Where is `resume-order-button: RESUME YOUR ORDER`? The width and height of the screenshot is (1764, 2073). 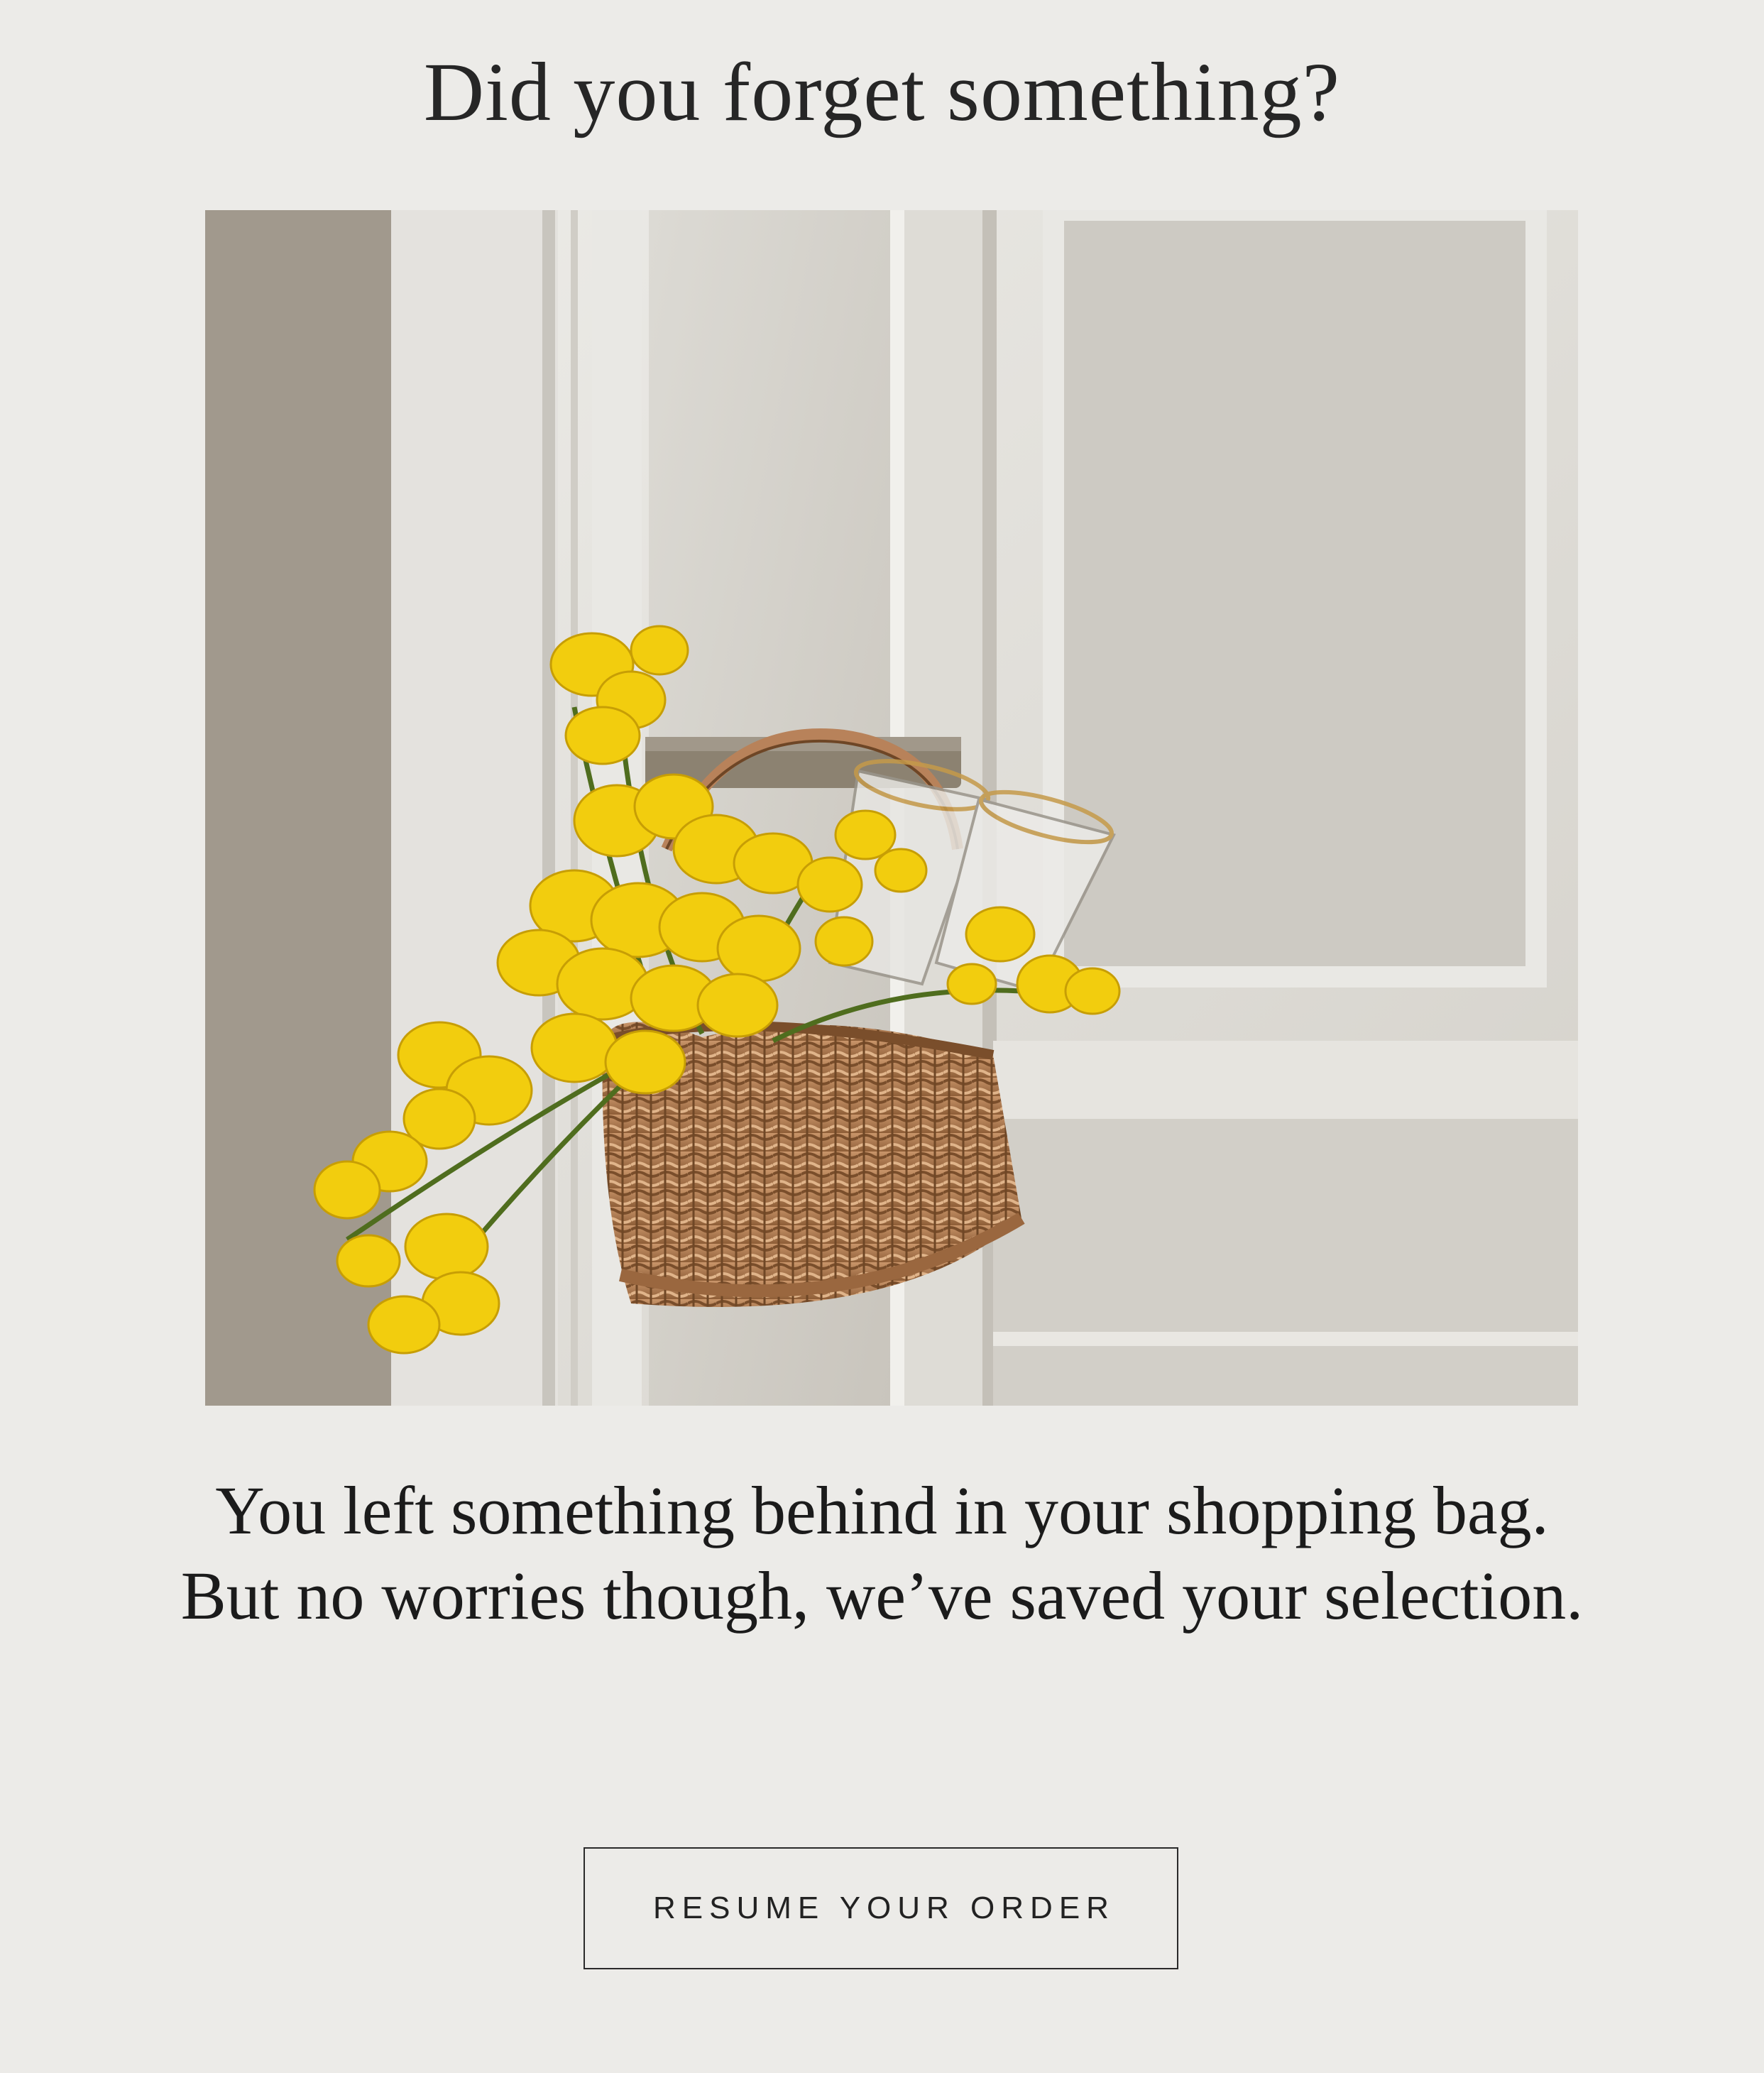
resume-order-button: RESUME YOUR ORDER is located at coordinates (881, 1908).